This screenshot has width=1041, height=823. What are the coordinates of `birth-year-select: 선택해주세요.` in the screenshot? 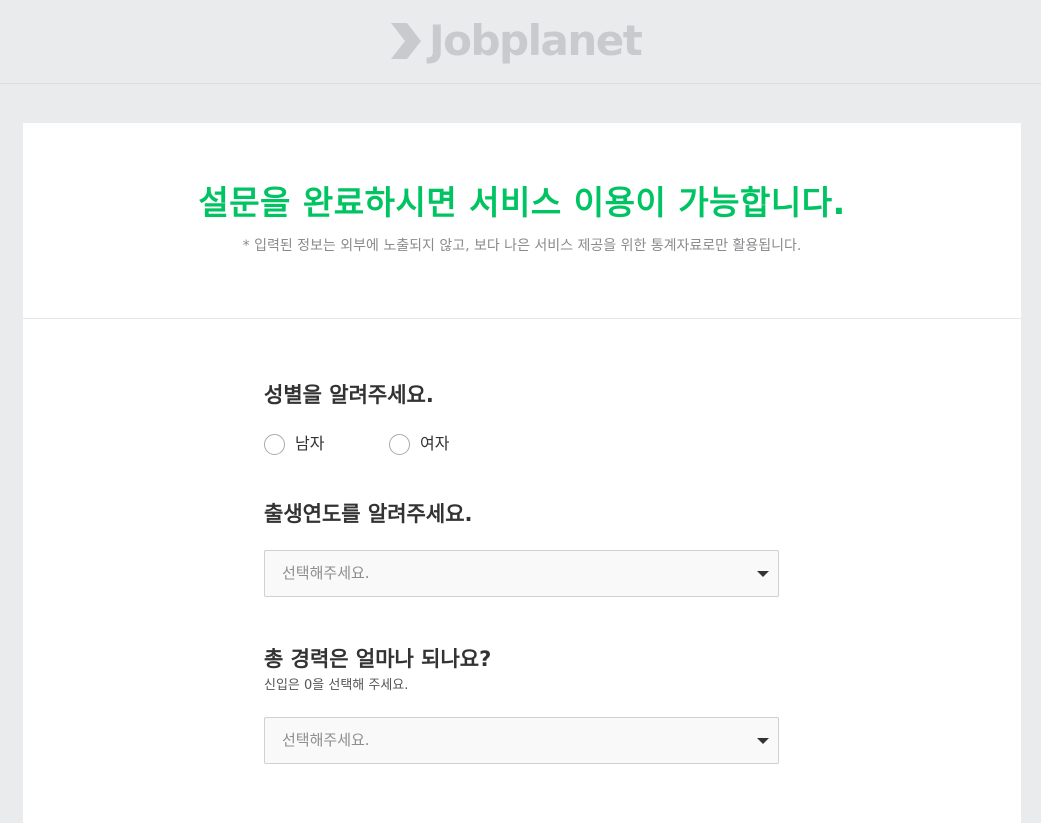 It's located at (521, 573).